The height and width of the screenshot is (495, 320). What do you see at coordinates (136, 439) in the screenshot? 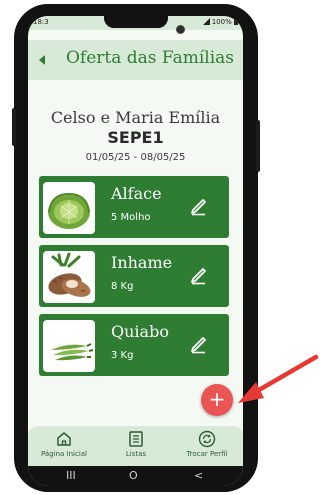
I see `list-icon` at bounding box center [136, 439].